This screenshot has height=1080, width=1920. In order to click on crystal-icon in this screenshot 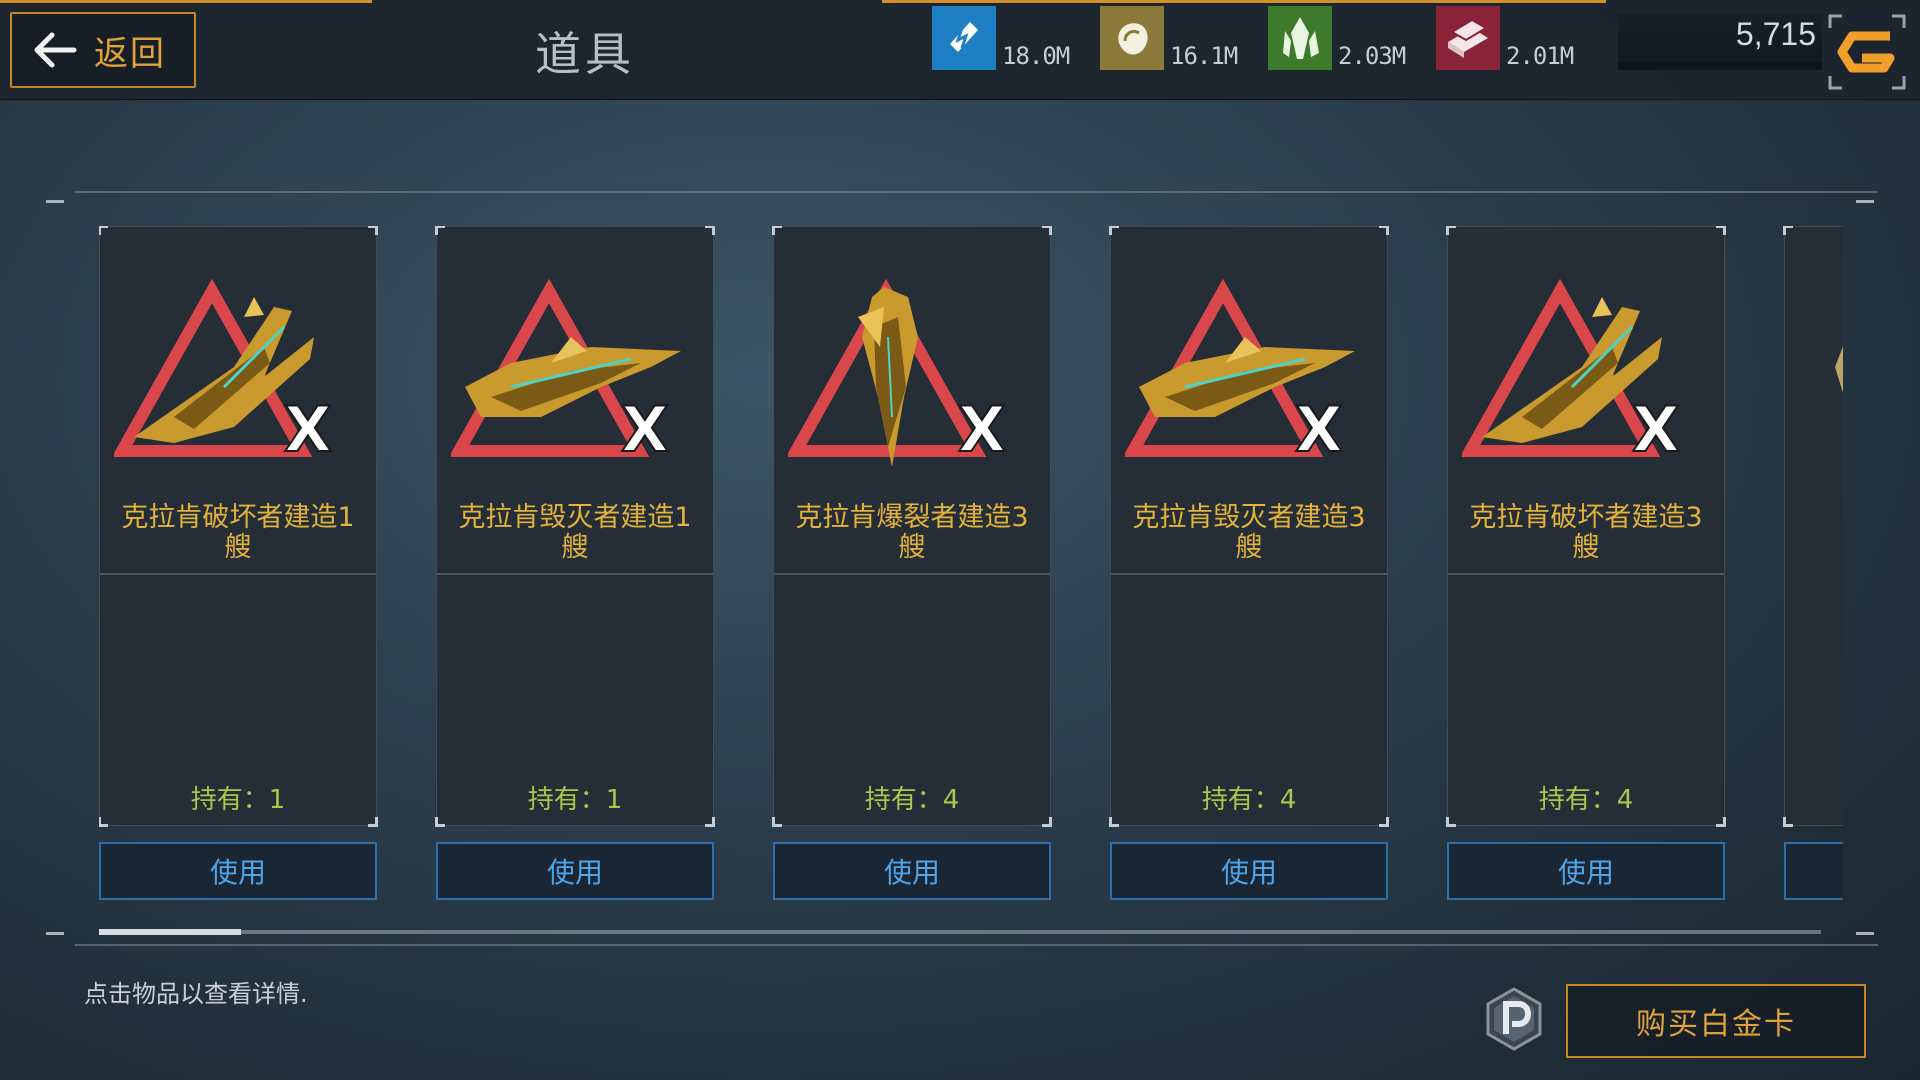, I will do `click(1300, 38)`.